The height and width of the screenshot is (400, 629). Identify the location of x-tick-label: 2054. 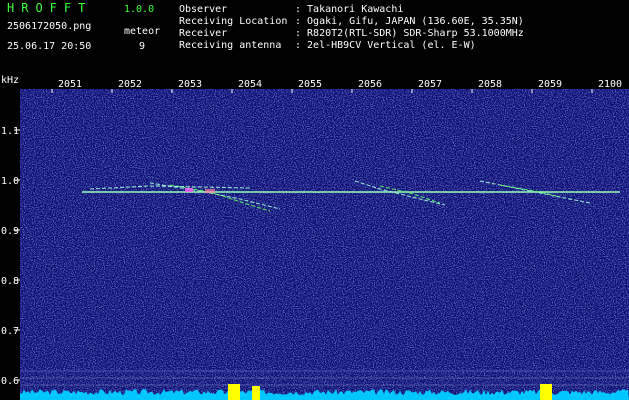
(250, 84).